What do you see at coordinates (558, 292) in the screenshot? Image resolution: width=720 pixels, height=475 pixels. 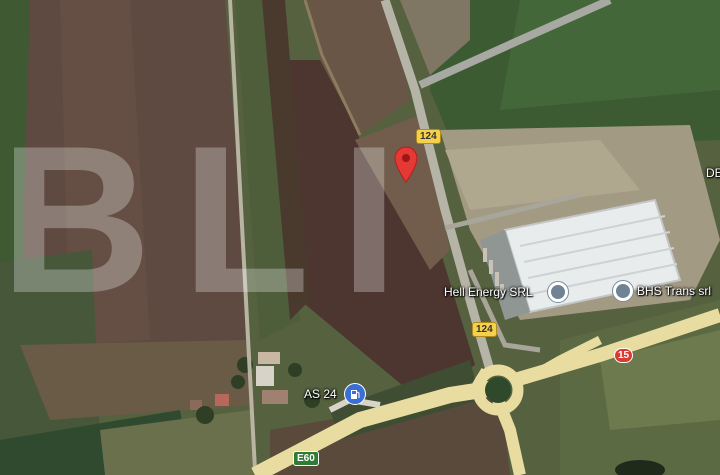 I see `poi-marker-hell-energy-icon` at bounding box center [558, 292].